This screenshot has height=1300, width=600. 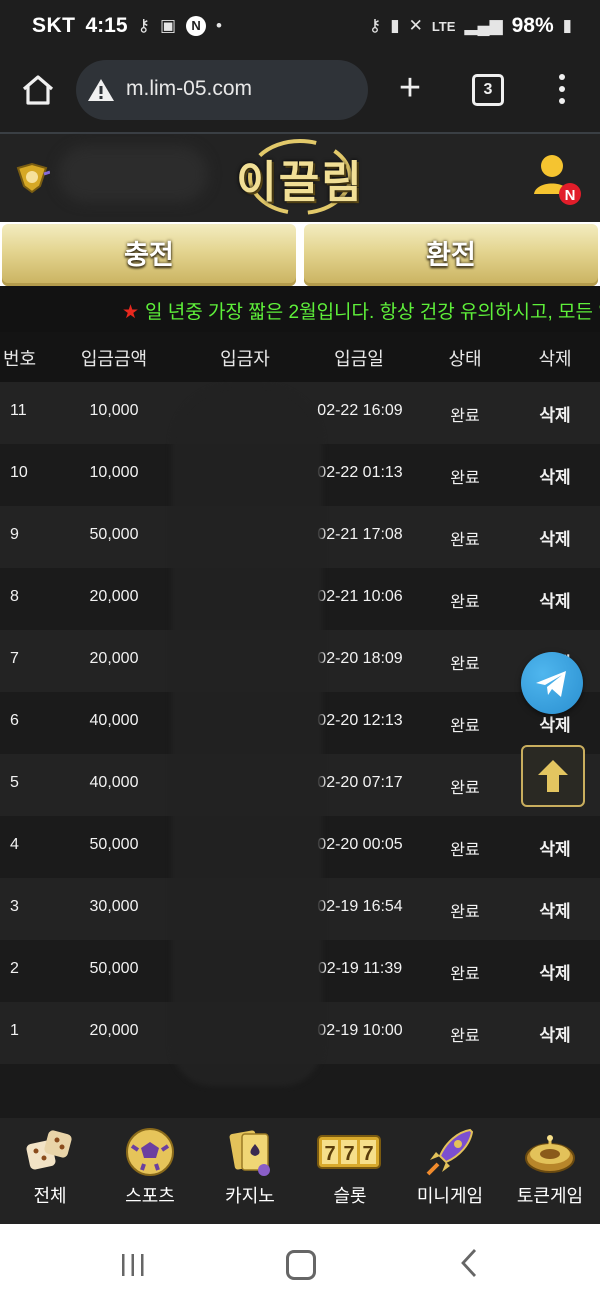 What do you see at coordinates (101, 90) in the screenshot?
I see `warning-icon` at bounding box center [101, 90].